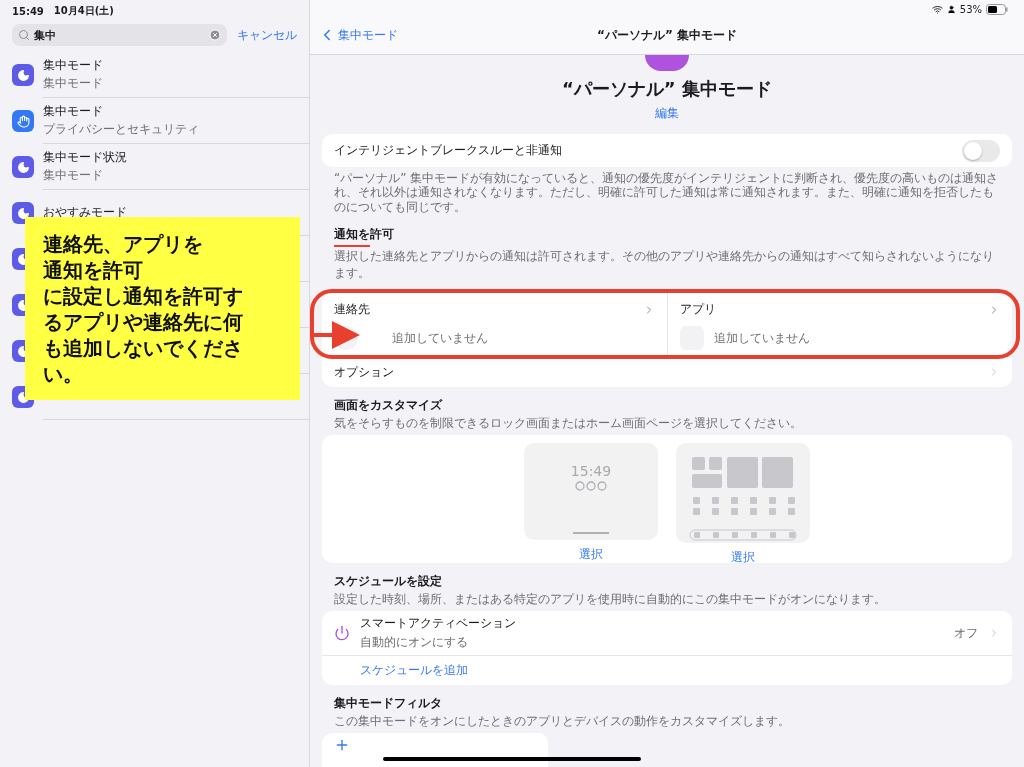  Describe the element at coordinates (358, 35) in the screenshot. I see `back-button: 集中モード` at that location.